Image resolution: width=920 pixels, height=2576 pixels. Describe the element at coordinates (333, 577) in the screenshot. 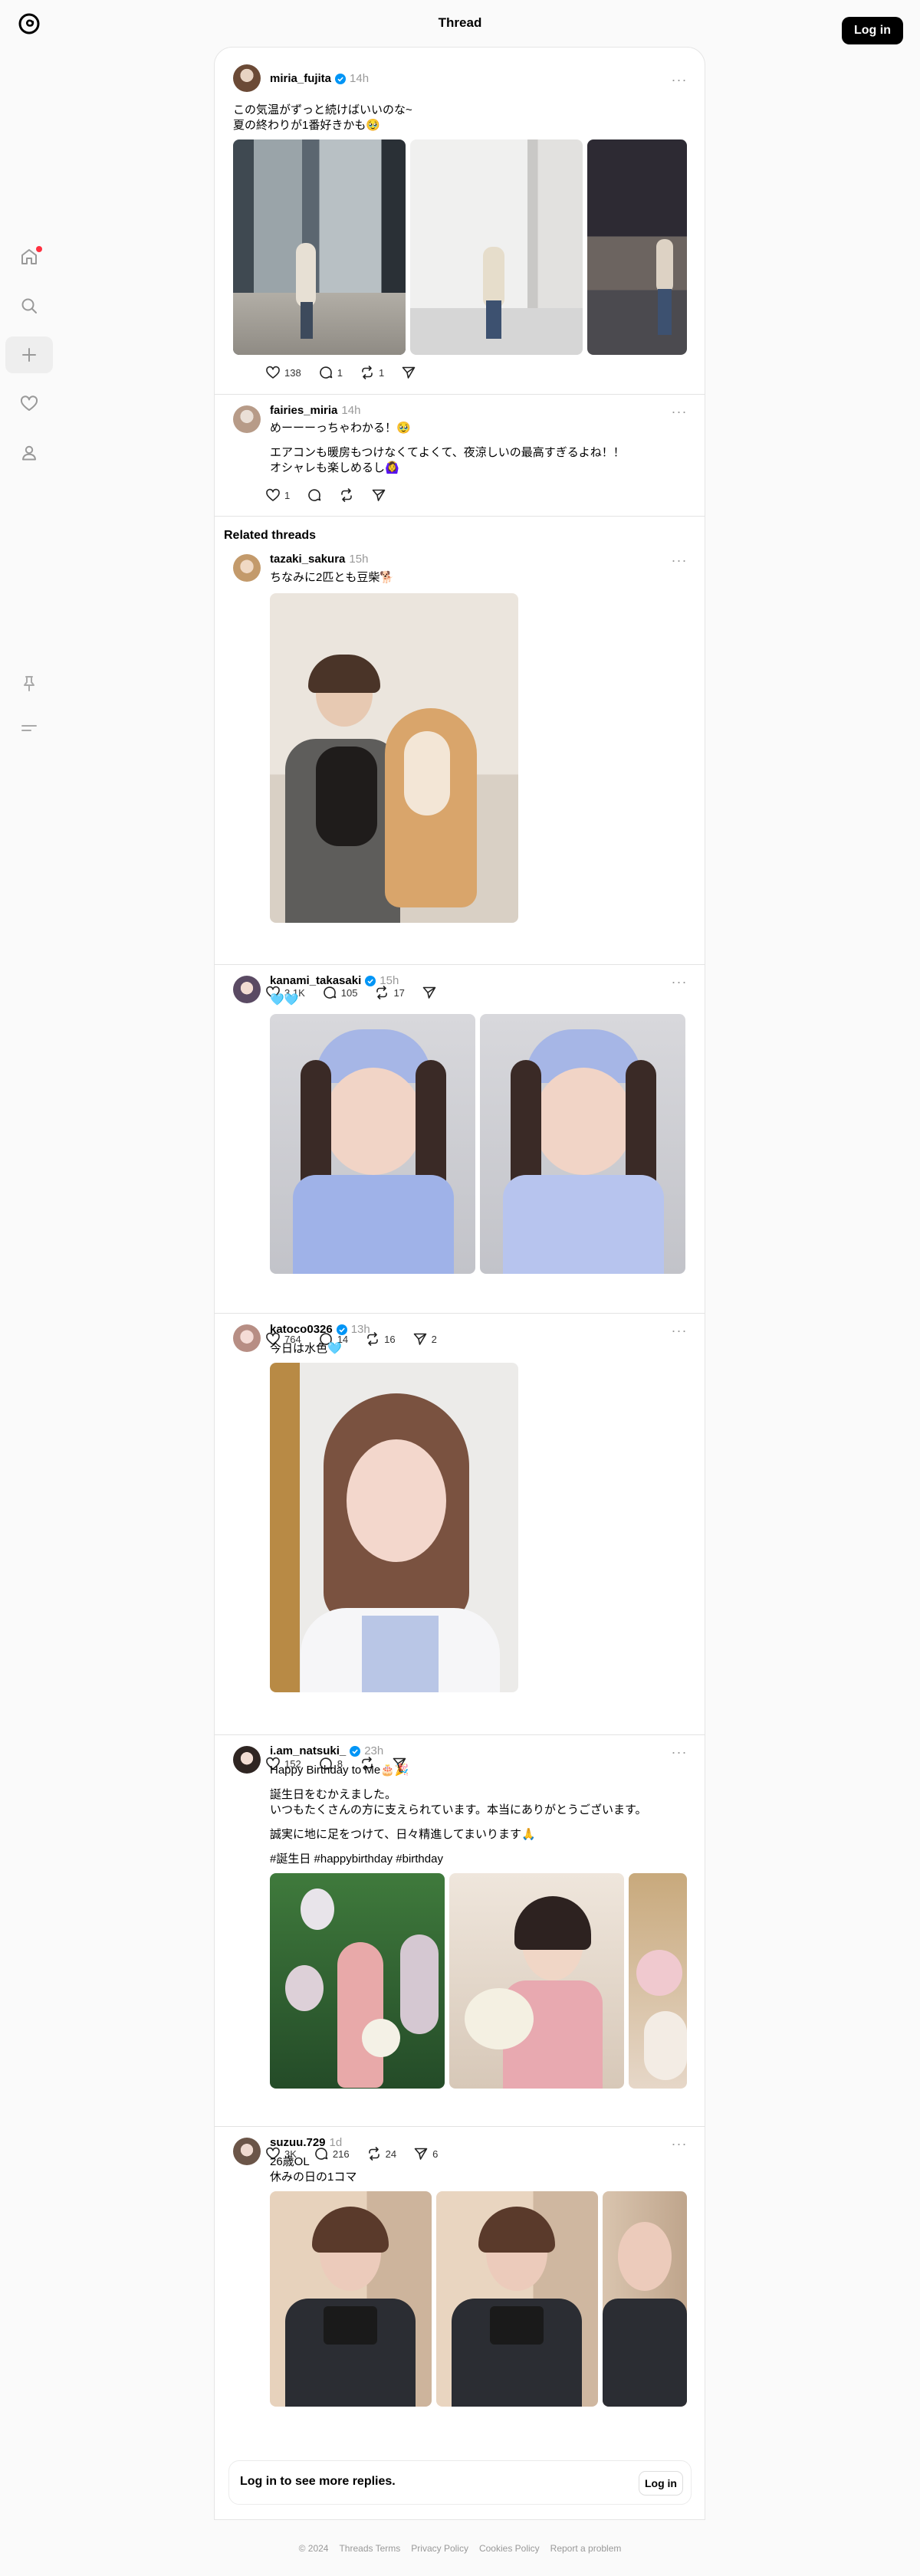

I see `post-text: ちなみに2匹とも豆柴🐕` at that location.